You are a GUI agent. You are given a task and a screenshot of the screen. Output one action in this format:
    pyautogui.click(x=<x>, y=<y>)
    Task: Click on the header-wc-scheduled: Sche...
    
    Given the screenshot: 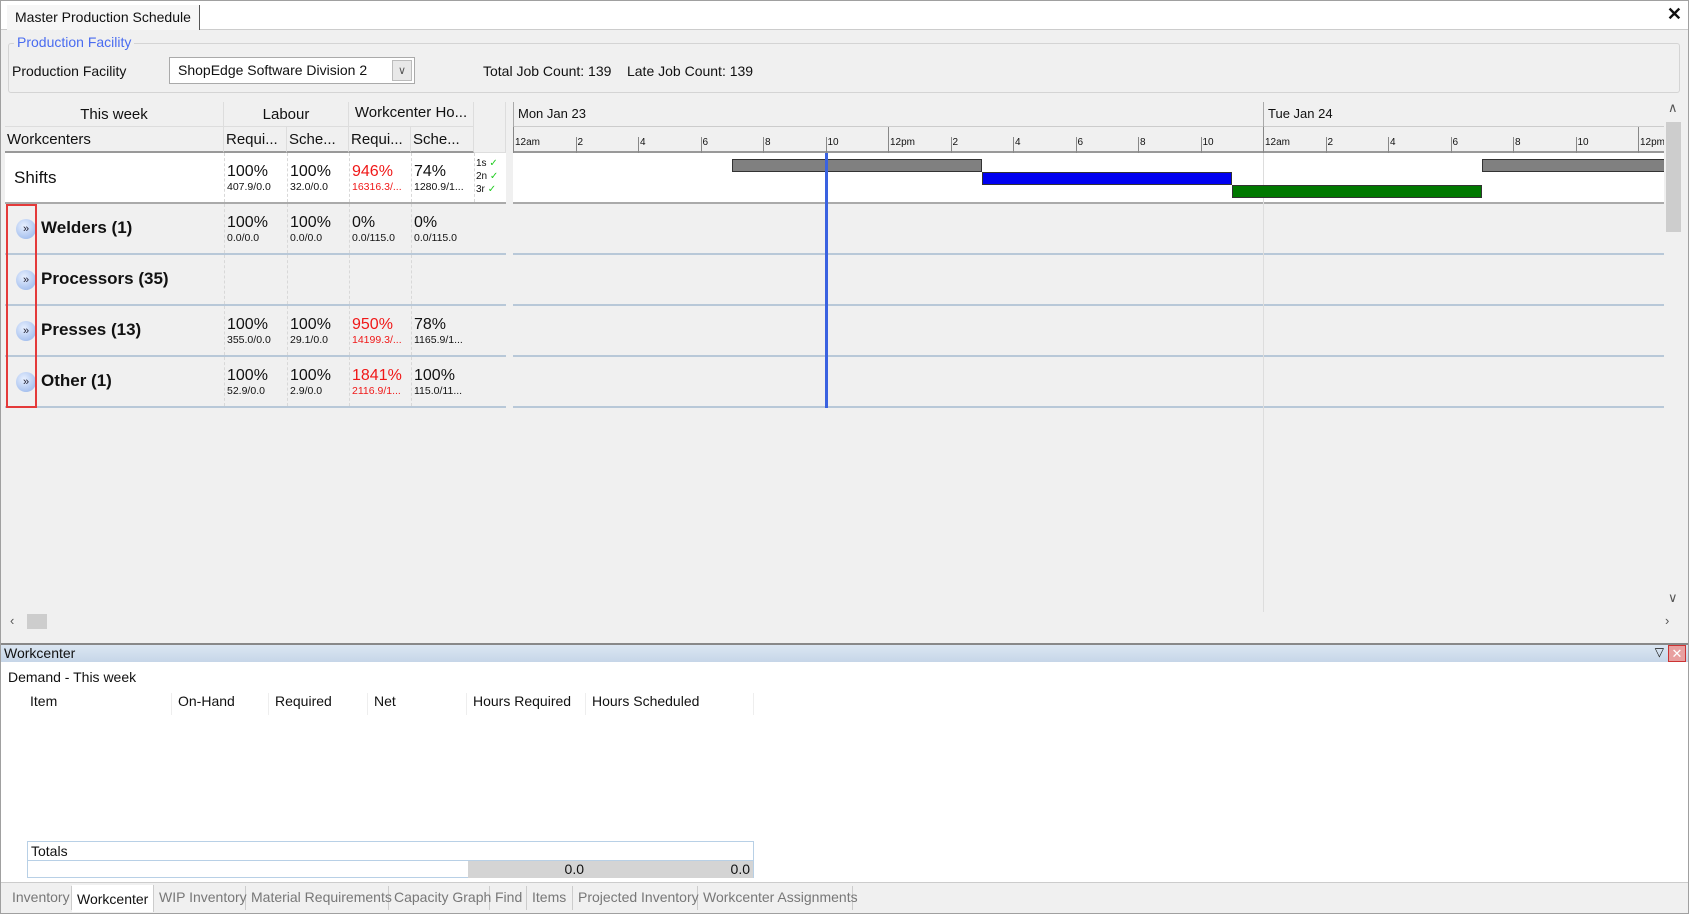 What is the action you would take?
    pyautogui.click(x=442, y=140)
    